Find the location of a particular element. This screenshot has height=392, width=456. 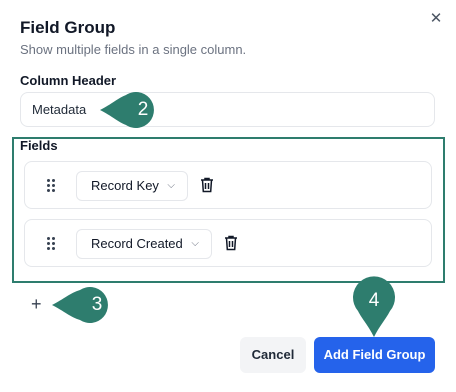

annotation-badge-number: 3 is located at coordinates (97, 304).